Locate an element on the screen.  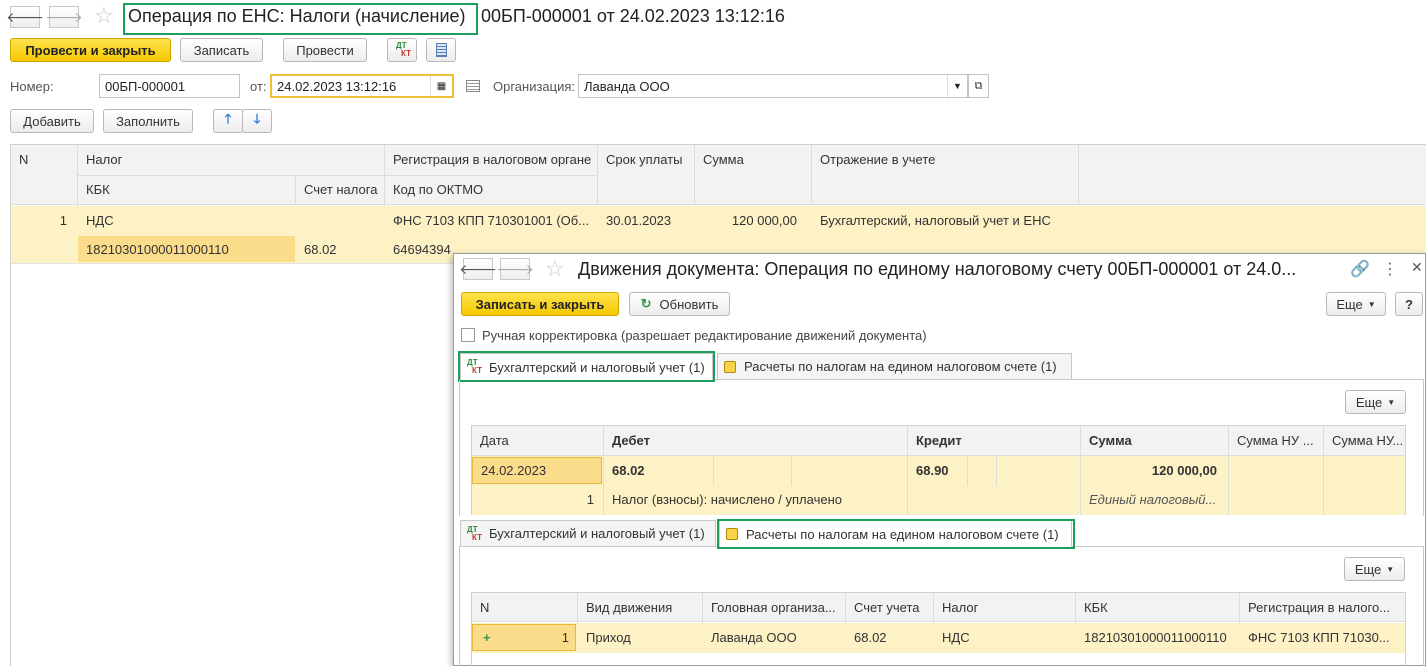
open-organization-button: ⧉ is located at coordinates (978, 86).